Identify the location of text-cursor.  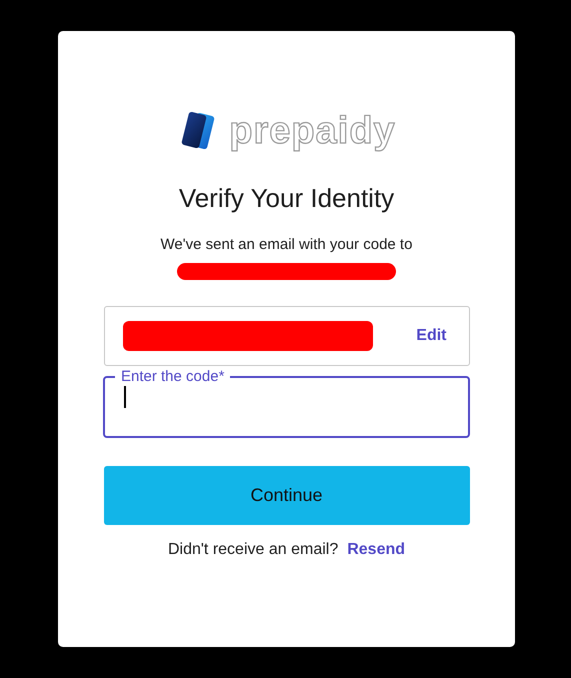
(125, 397).